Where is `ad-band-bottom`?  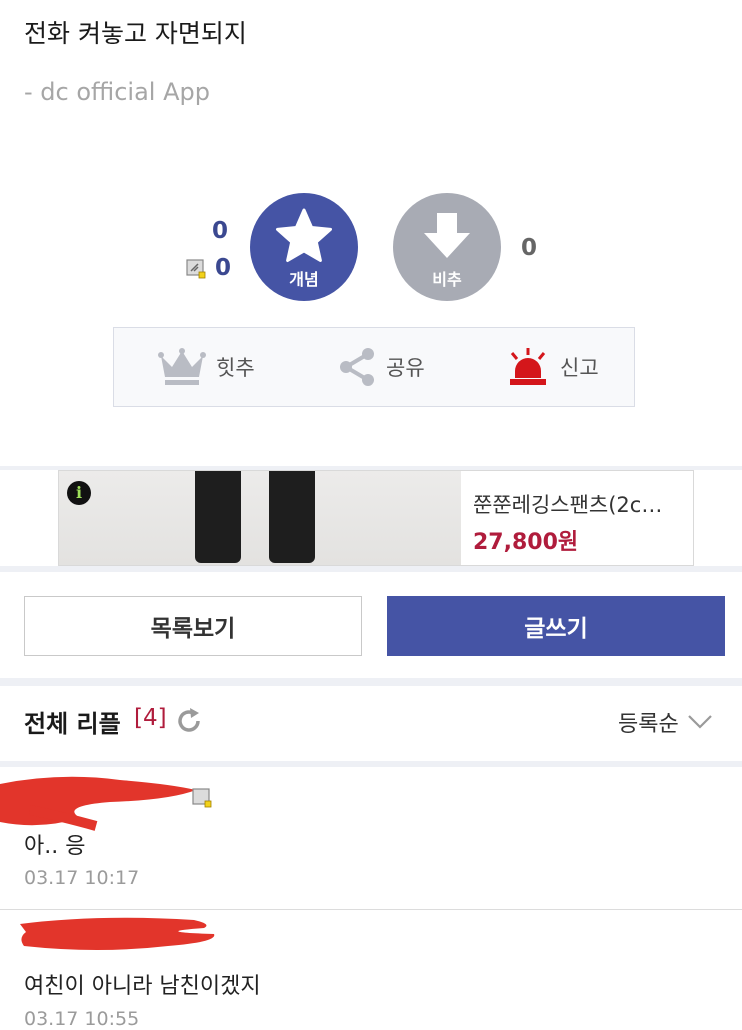
ad-band-bottom is located at coordinates (371, 569).